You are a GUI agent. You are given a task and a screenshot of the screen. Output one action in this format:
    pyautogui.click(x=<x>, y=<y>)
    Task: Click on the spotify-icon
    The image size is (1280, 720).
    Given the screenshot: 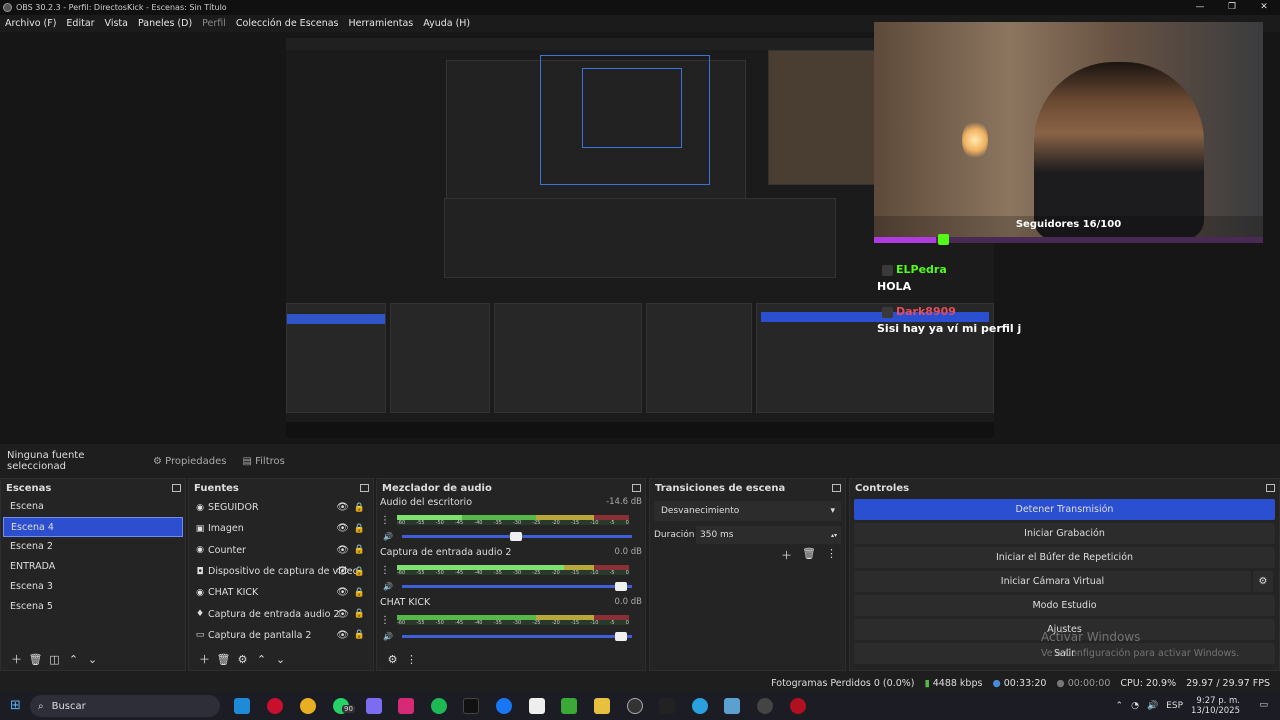 What is the action you would take?
    pyautogui.click(x=439, y=706)
    